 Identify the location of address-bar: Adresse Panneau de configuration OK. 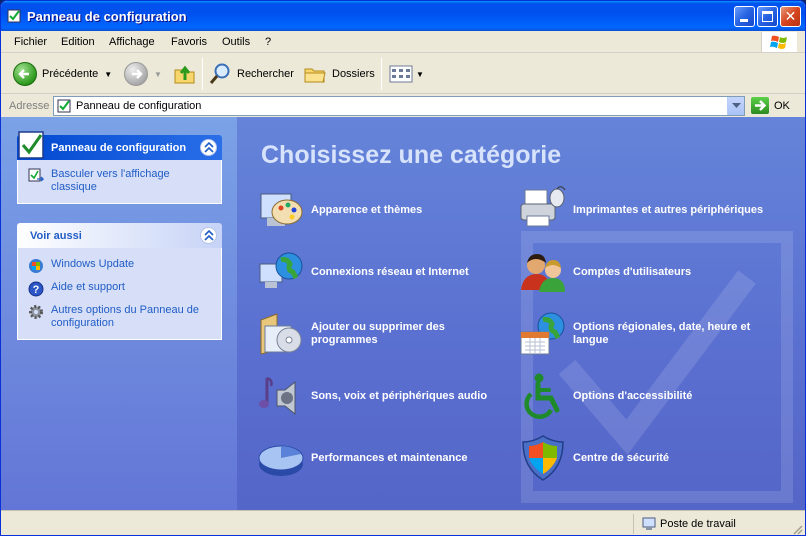
(403, 106).